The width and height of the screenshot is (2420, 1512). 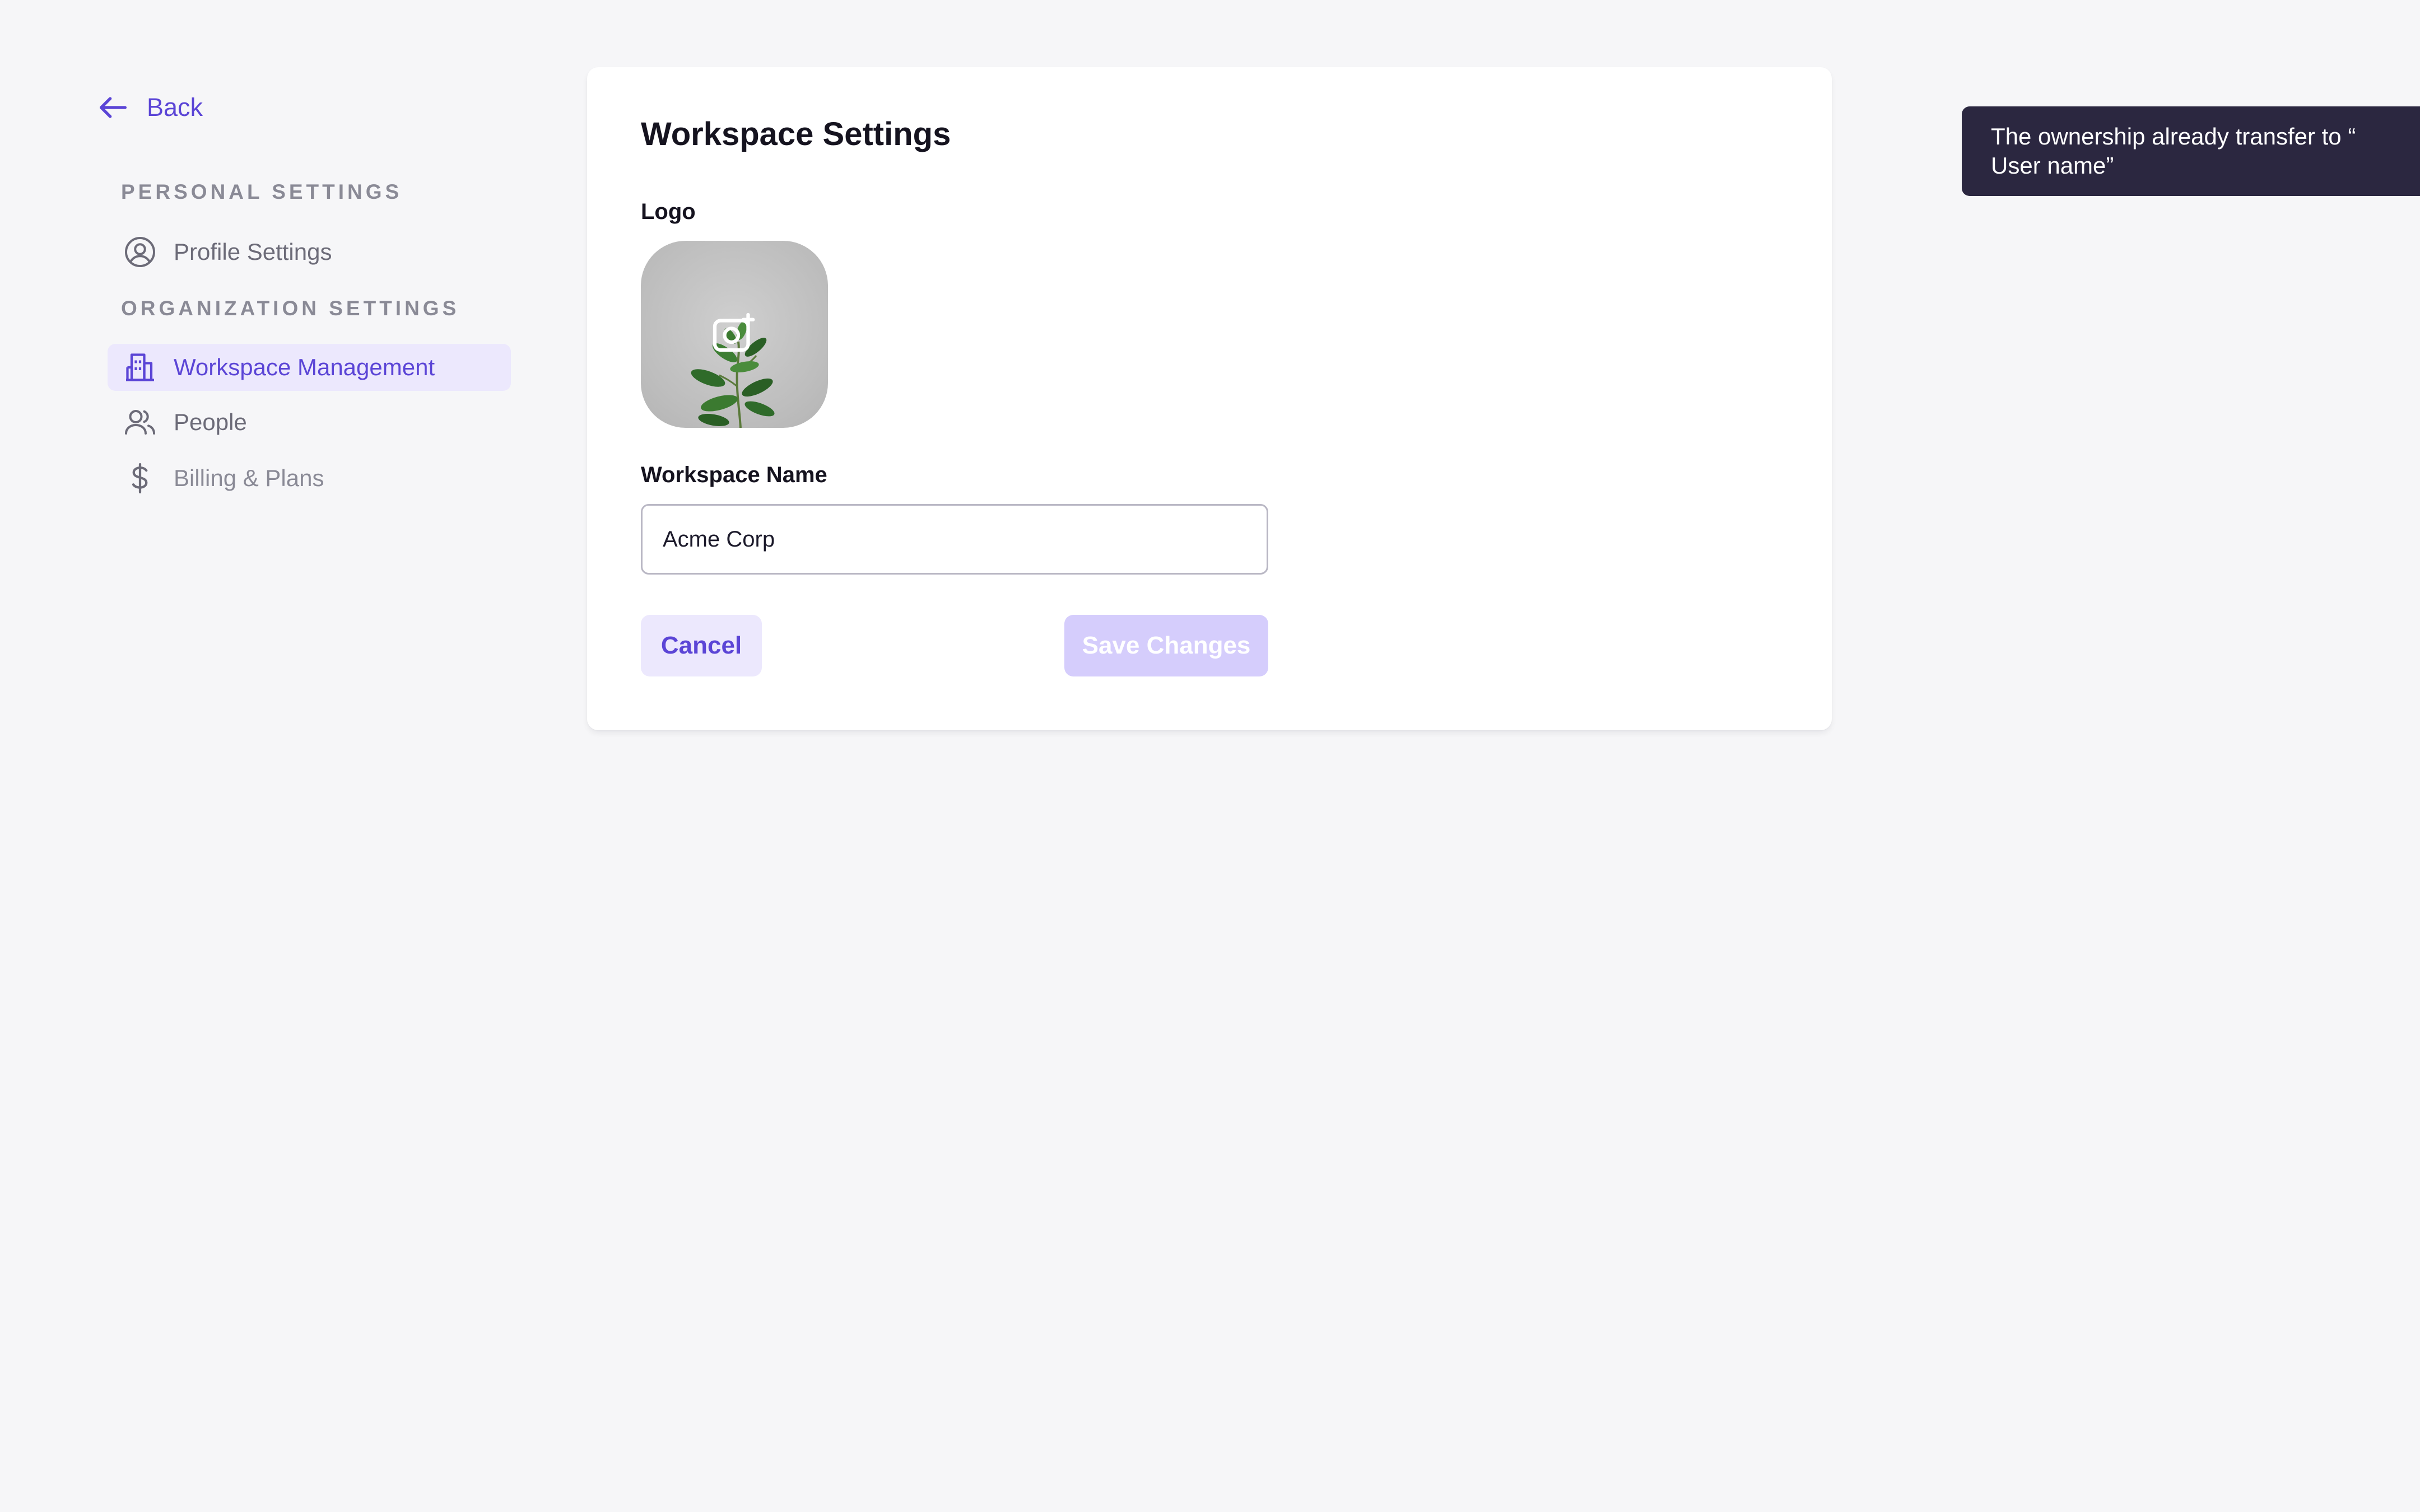 I want to click on logo-upload, so click(x=735, y=334).